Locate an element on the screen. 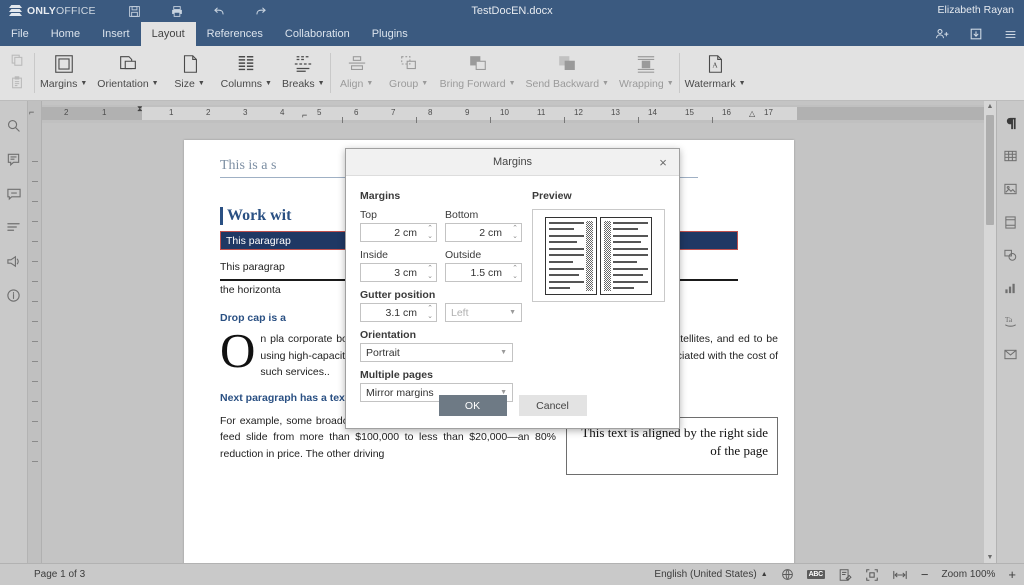 The width and height of the screenshot is (1024, 585). language-selector: English (United States) ▲ is located at coordinates (710, 574).